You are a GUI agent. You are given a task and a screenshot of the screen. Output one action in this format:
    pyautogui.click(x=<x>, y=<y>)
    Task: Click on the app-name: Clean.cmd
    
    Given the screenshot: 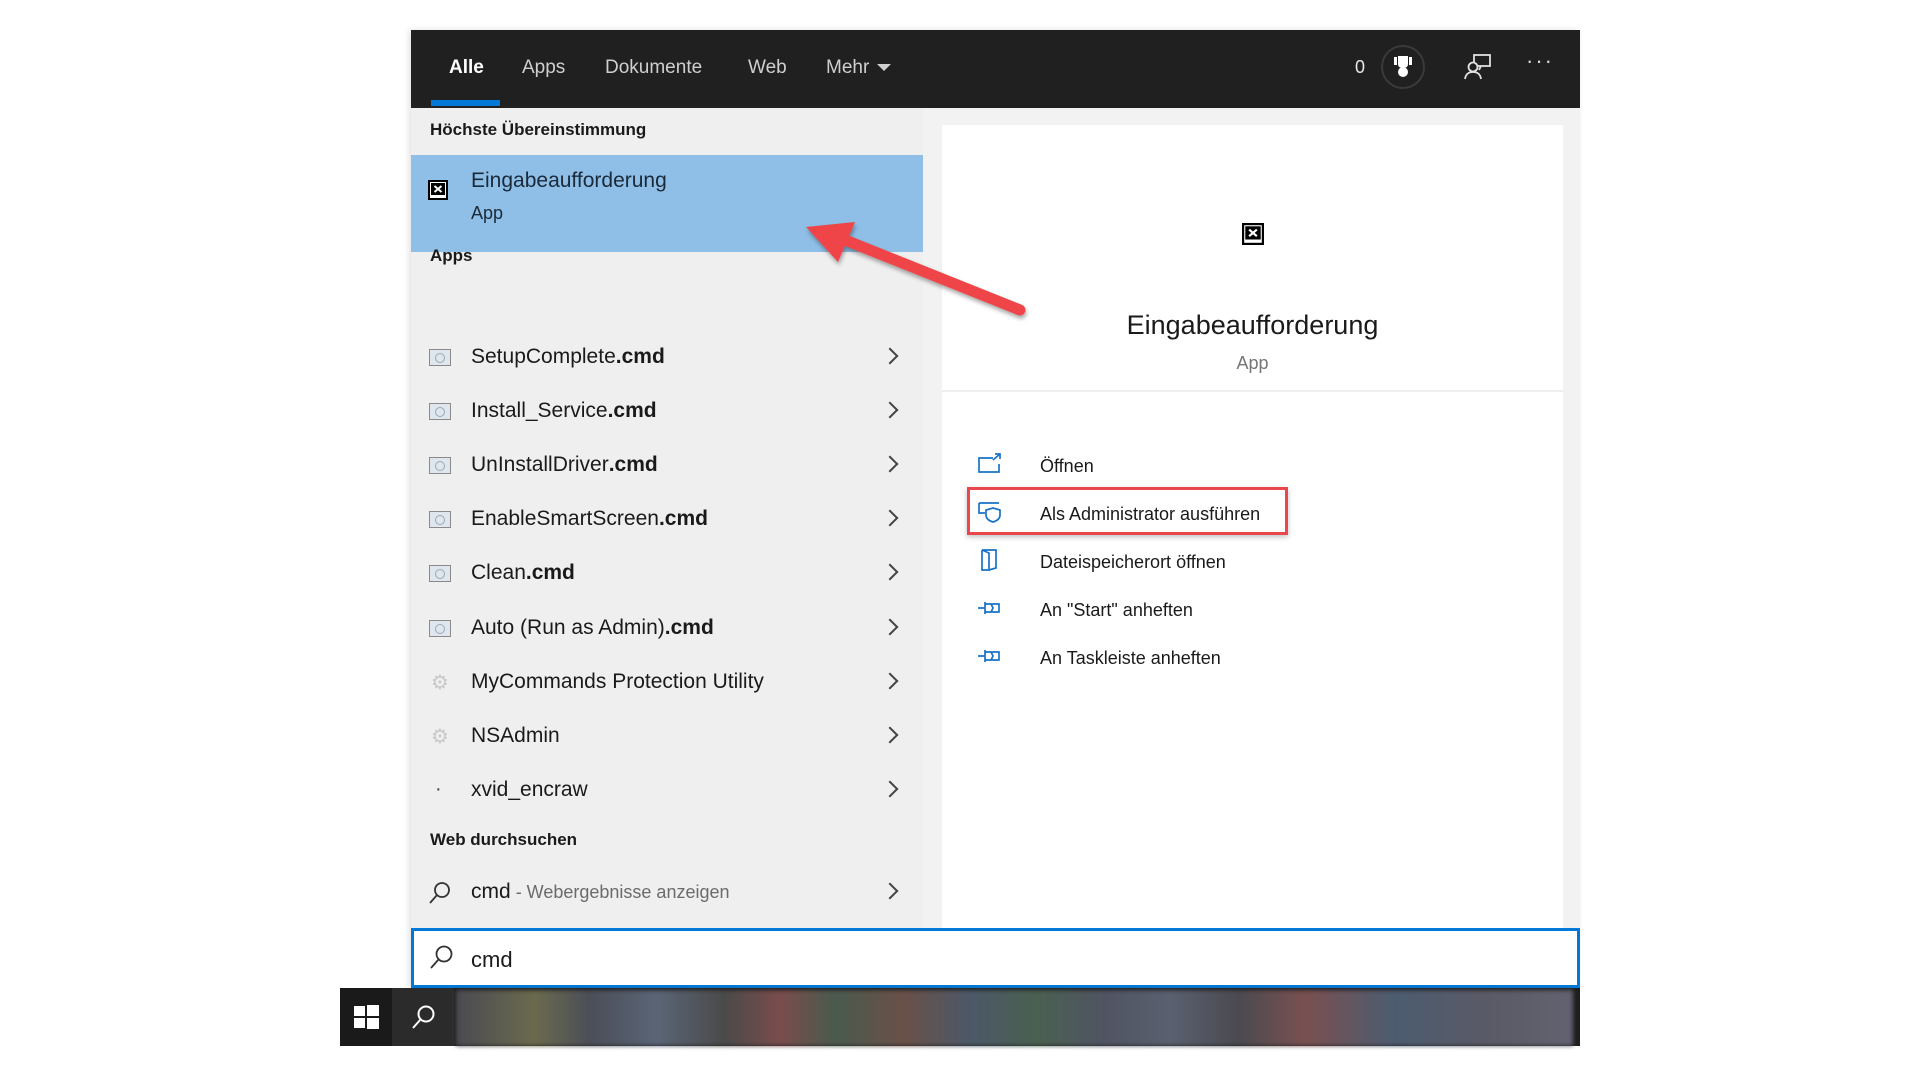 What is the action you would take?
    pyautogui.click(x=523, y=572)
    